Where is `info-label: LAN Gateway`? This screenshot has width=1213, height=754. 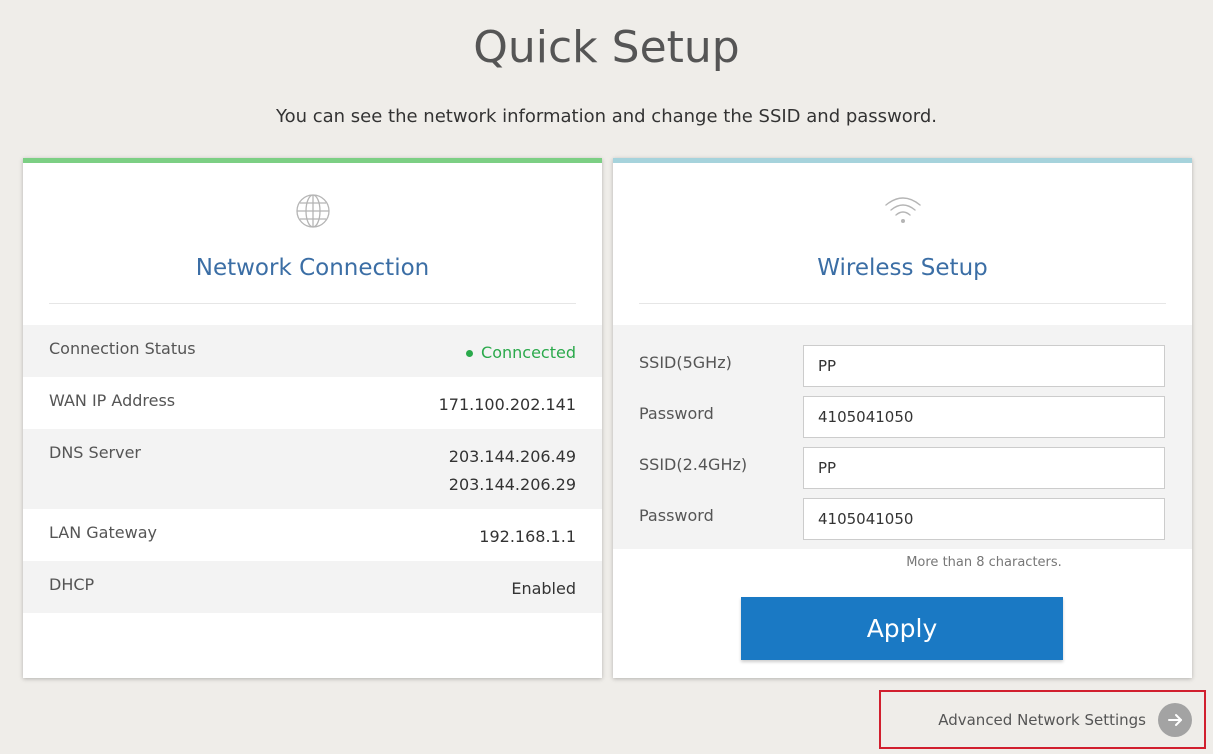 info-label: LAN Gateway is located at coordinates (103, 532).